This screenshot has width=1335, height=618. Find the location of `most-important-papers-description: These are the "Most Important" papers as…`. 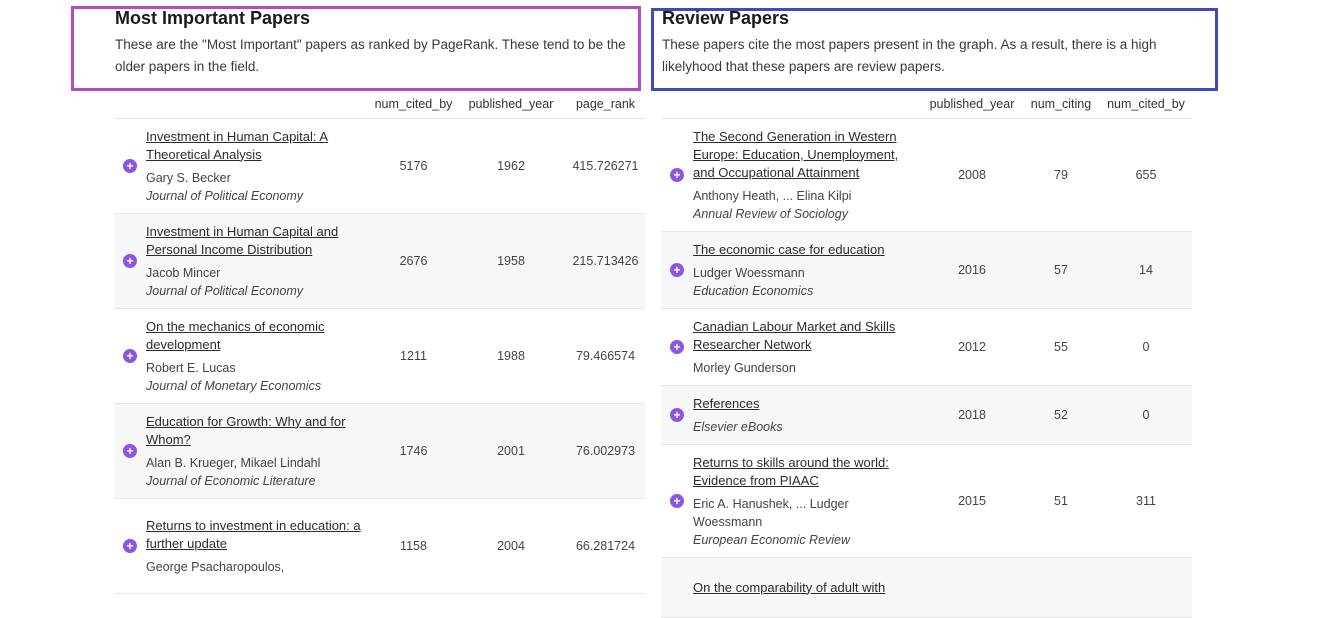

most-important-papers-description: These are the "Most Important" papers as… is located at coordinates (370, 55).